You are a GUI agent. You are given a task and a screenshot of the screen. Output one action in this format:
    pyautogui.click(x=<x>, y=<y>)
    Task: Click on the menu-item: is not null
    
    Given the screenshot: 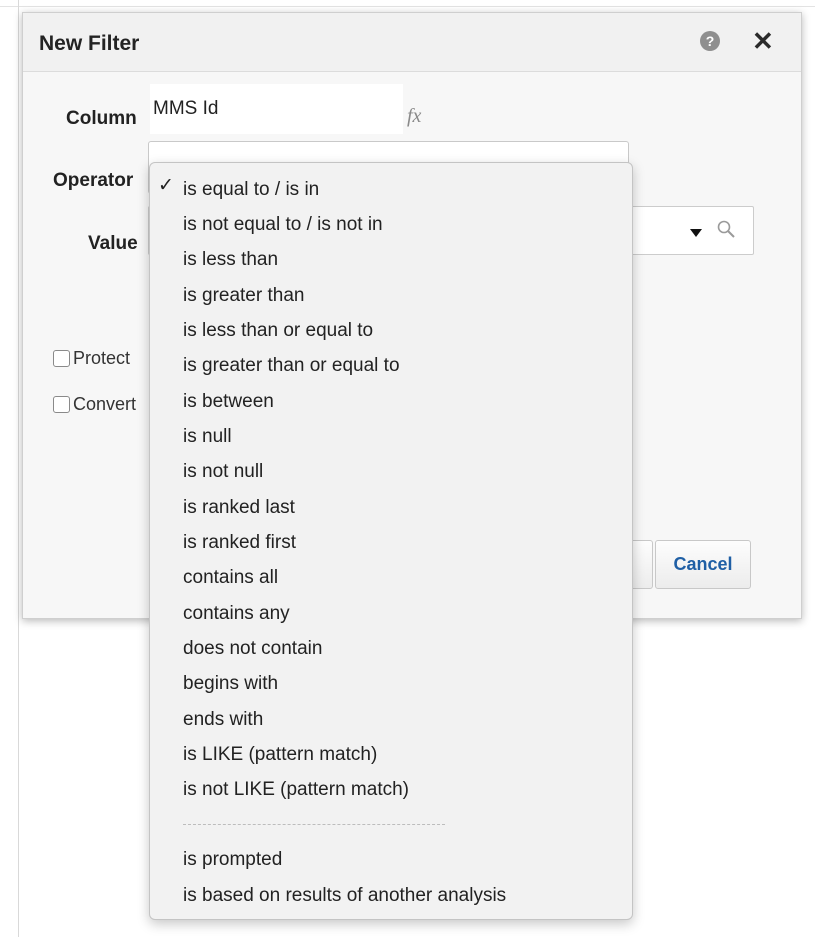 What is the action you would take?
    pyautogui.click(x=223, y=472)
    